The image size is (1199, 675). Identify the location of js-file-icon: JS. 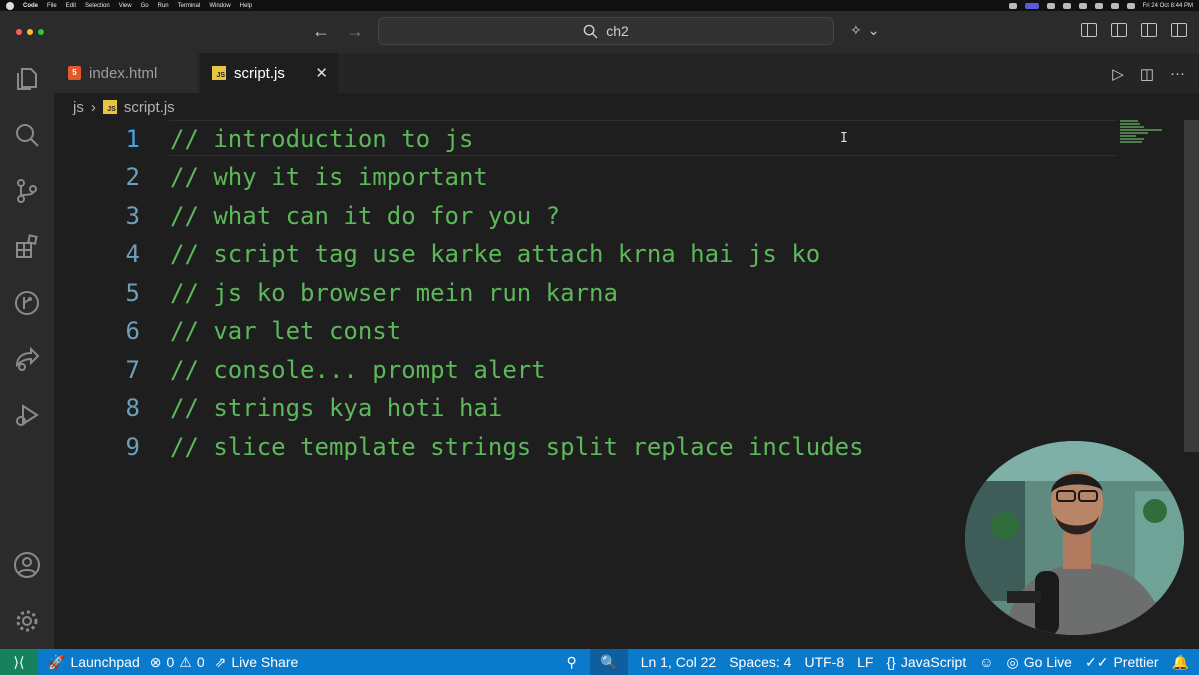
(109, 107).